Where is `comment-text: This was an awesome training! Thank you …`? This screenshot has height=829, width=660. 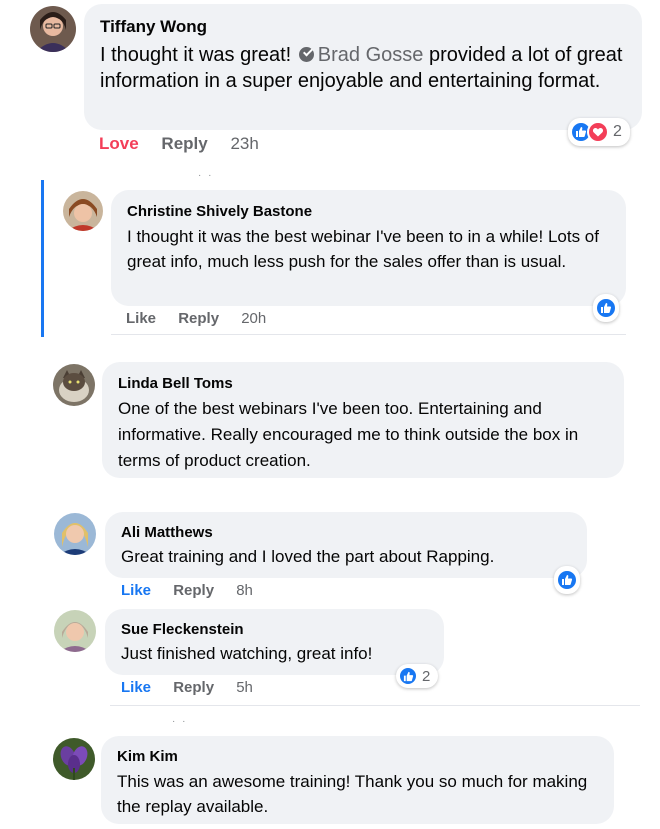
comment-text: This was an awesome training! Thank you … is located at coordinates (352, 794).